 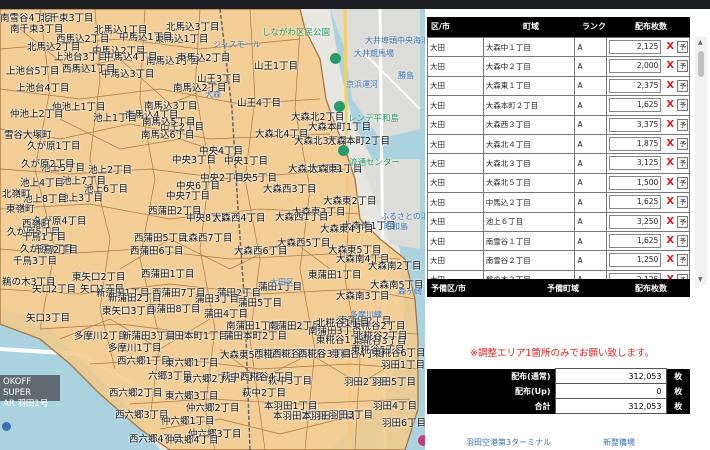 What do you see at coordinates (135, 348) in the screenshot?
I see `town-label: 多摩川1丁目` at bounding box center [135, 348].